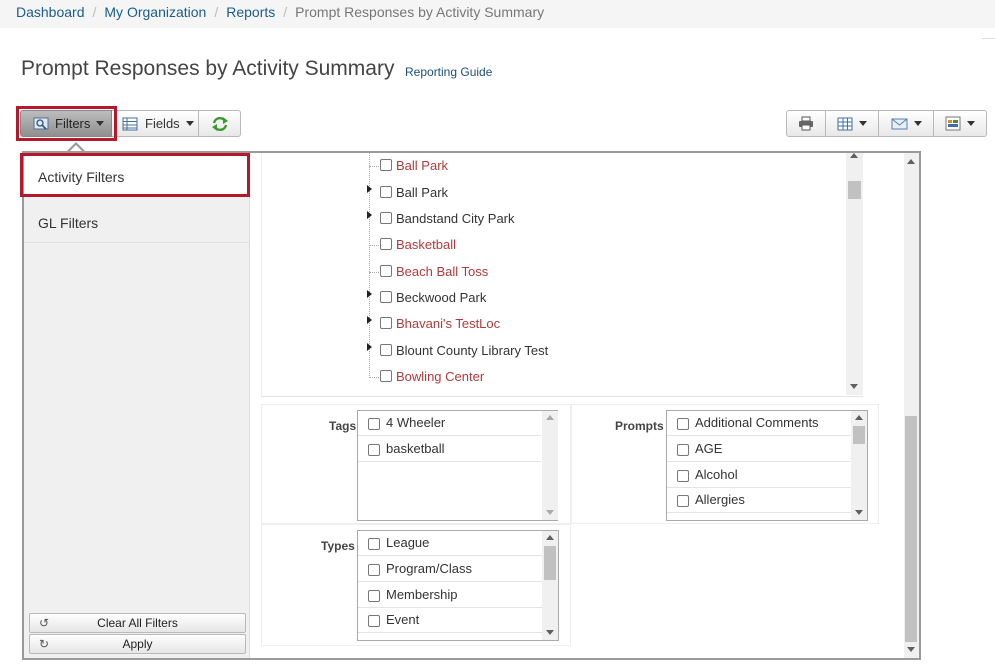  What do you see at coordinates (449, 423) in the screenshot?
I see `list-item: 4 Wheeler` at bounding box center [449, 423].